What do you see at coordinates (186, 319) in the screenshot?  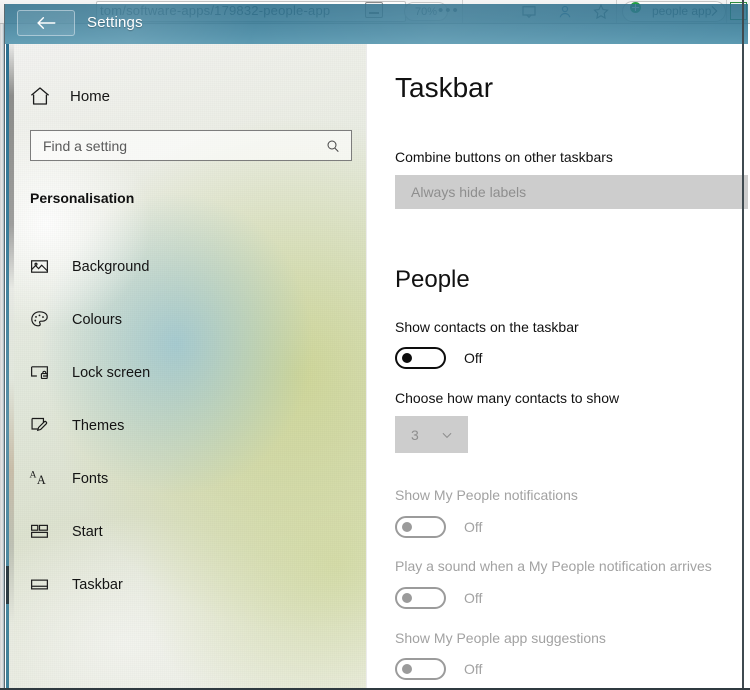 I see `sidebar-item-colours: Colours` at bounding box center [186, 319].